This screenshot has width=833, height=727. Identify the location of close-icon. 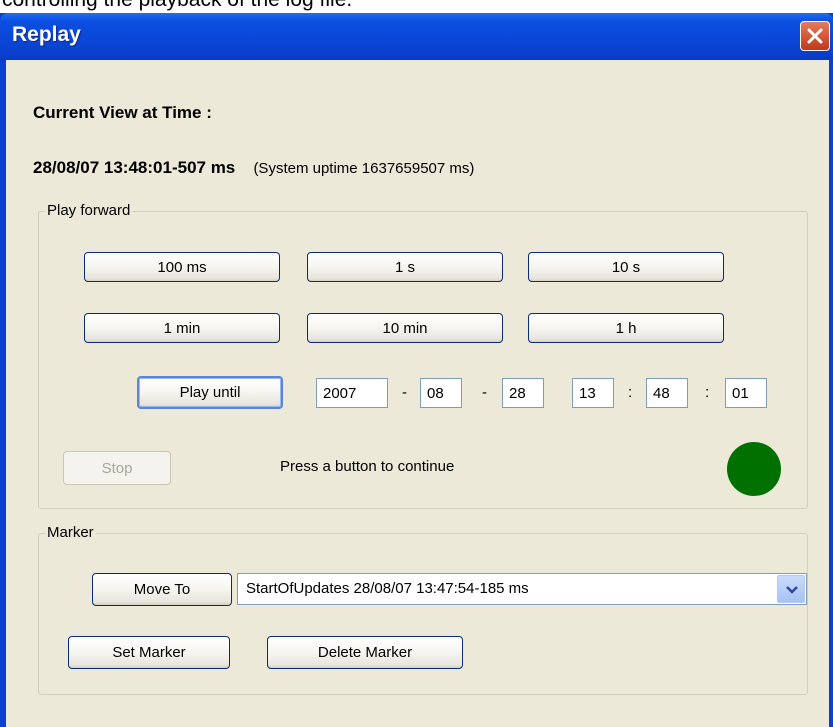
(815, 36).